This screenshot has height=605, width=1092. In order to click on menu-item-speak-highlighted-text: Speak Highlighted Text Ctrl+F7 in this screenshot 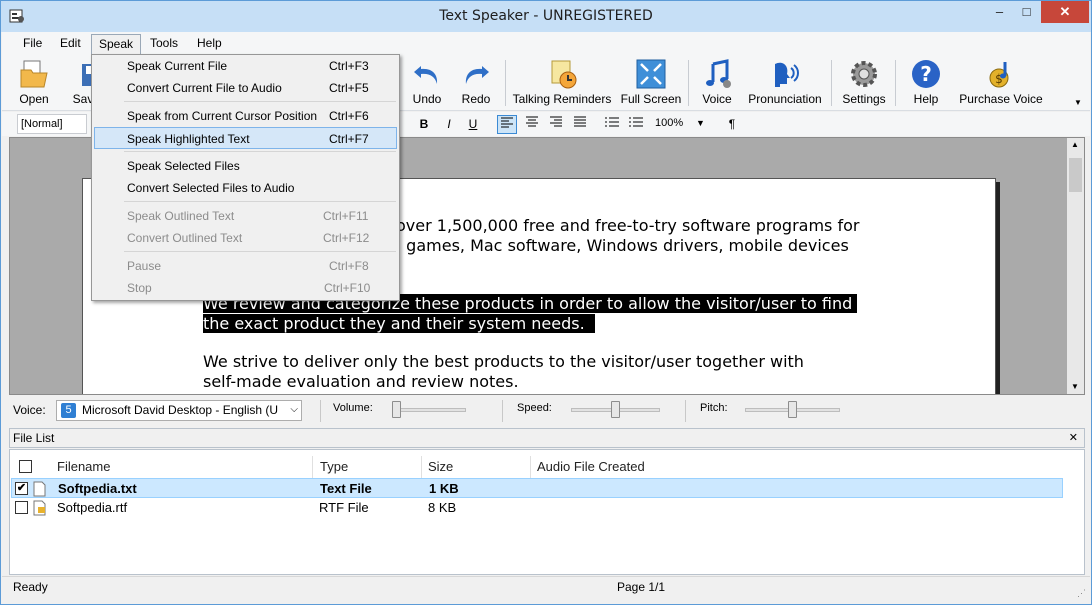, I will do `click(245, 138)`.